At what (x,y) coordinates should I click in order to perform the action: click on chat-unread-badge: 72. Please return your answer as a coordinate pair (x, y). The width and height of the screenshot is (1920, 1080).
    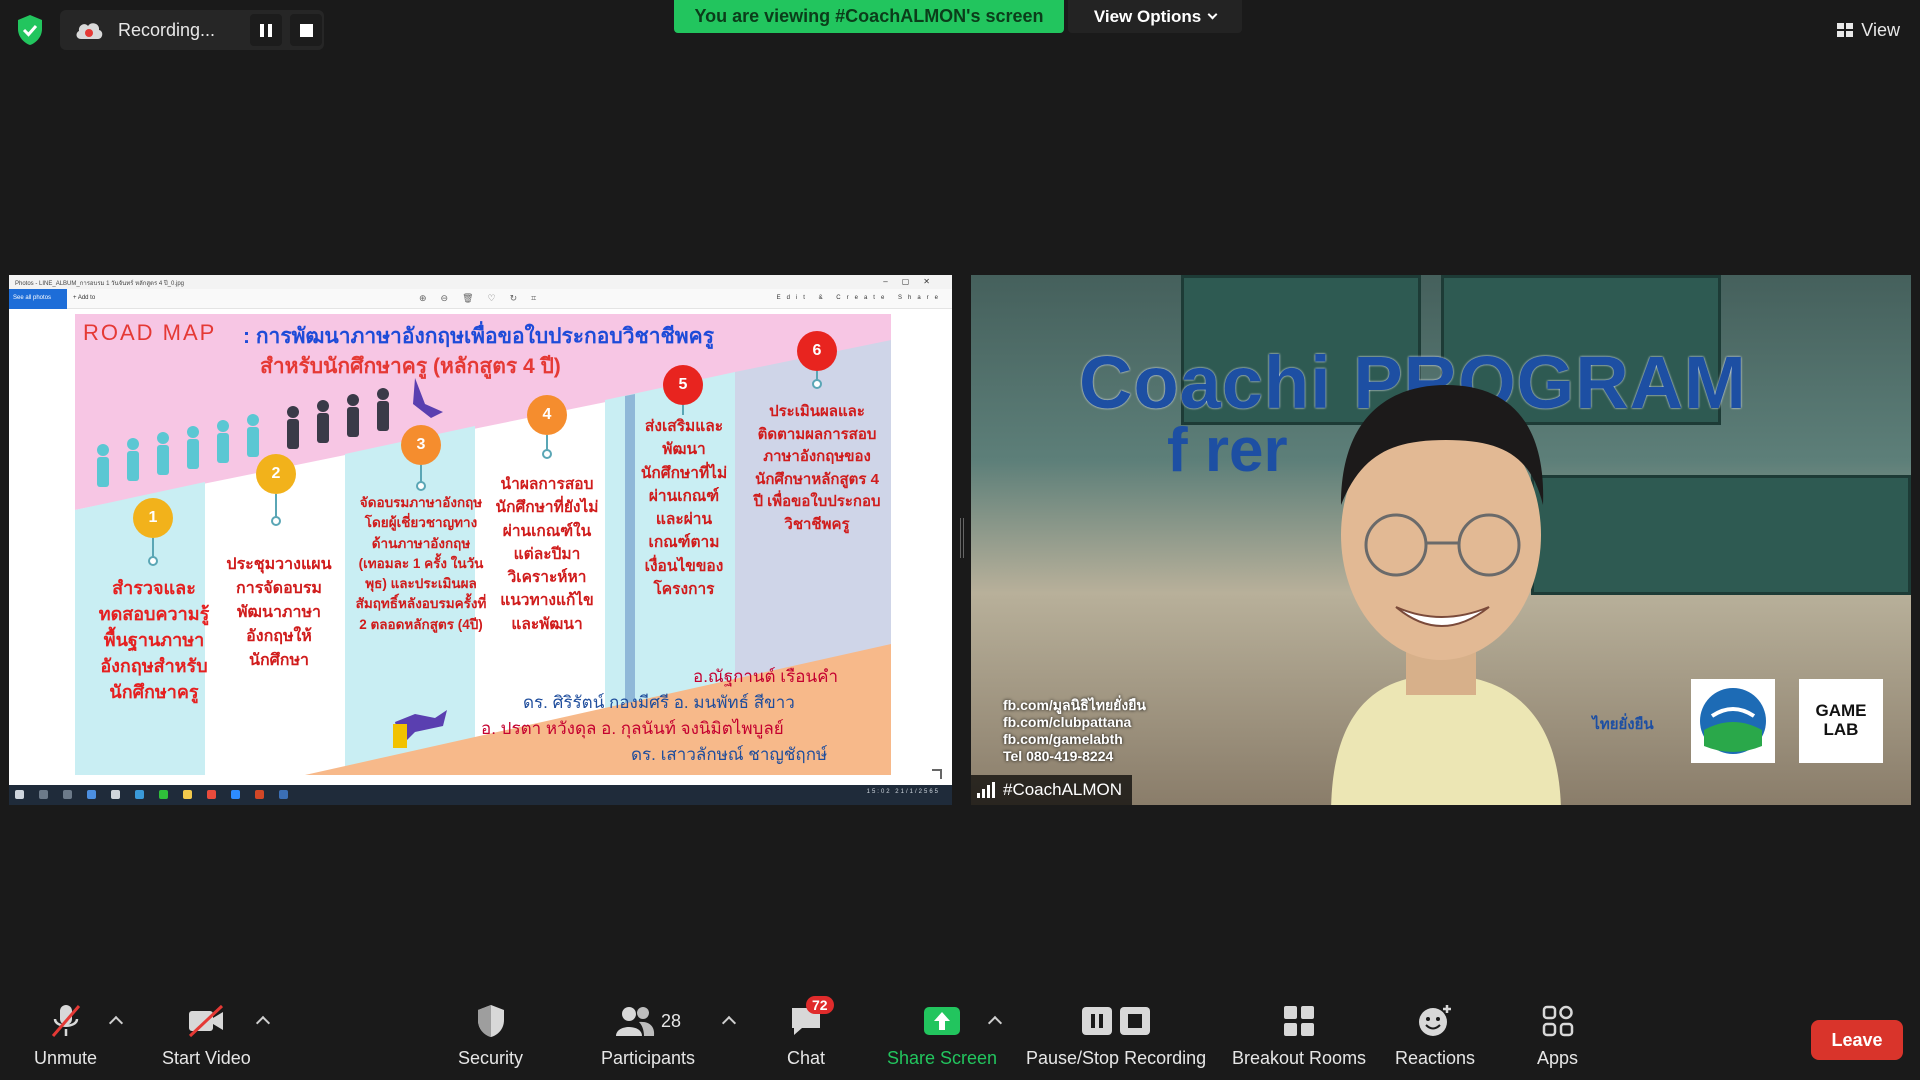
    Looking at the image, I should click on (820, 1005).